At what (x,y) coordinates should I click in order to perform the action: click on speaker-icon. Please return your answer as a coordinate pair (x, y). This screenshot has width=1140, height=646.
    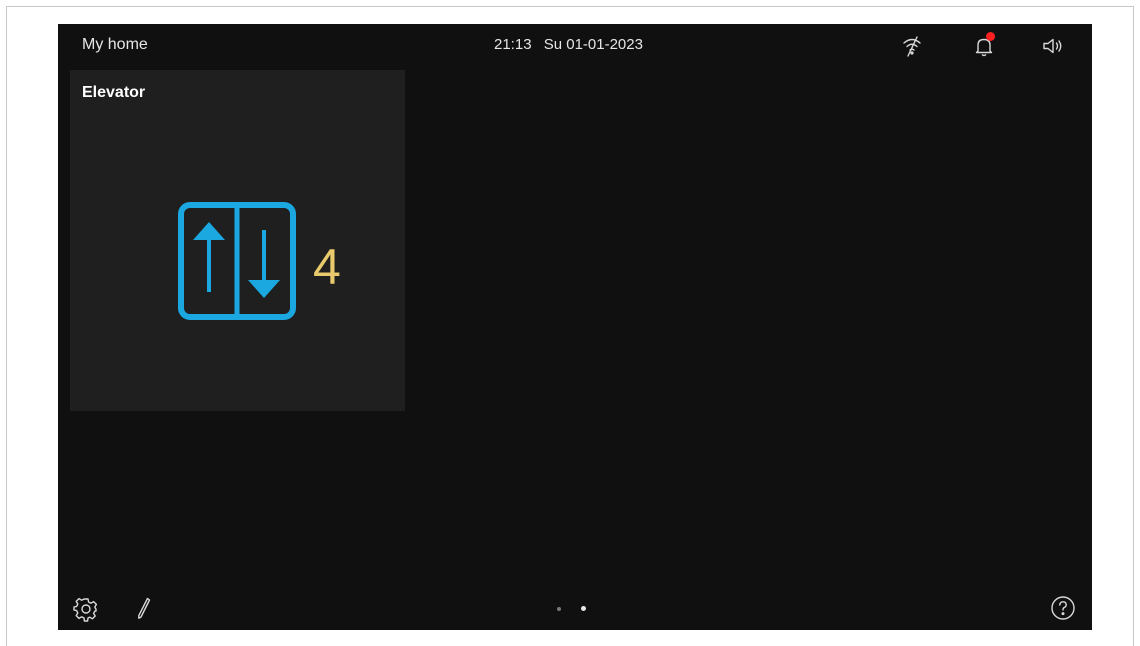
    Looking at the image, I should click on (1053, 48).